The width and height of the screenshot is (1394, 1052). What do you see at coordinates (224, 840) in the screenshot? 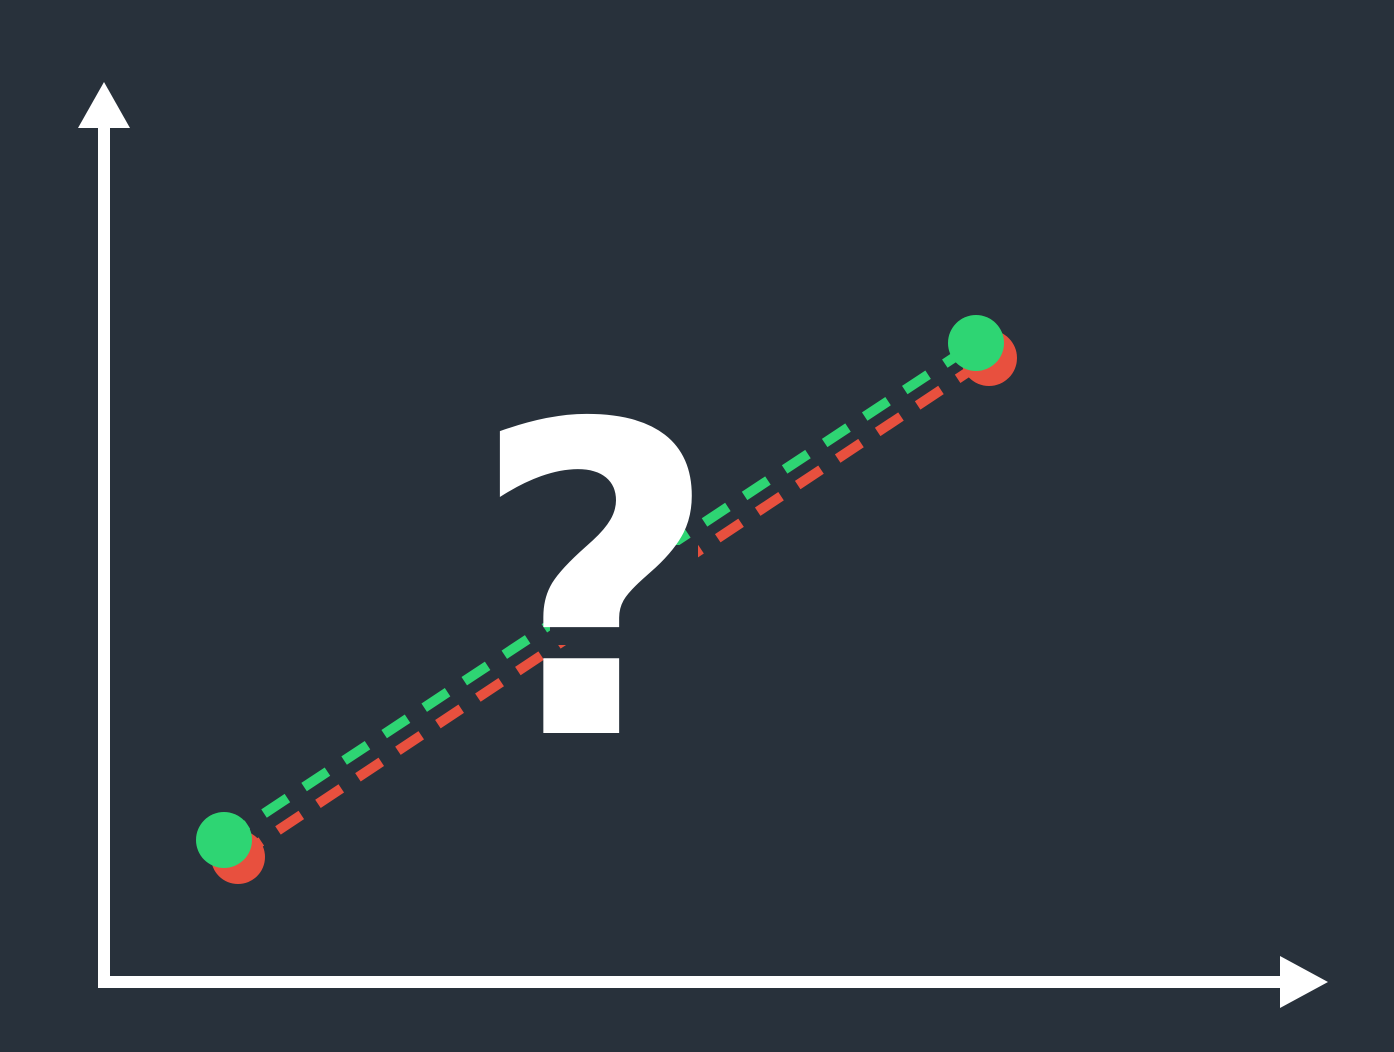
I see `green-start-point` at bounding box center [224, 840].